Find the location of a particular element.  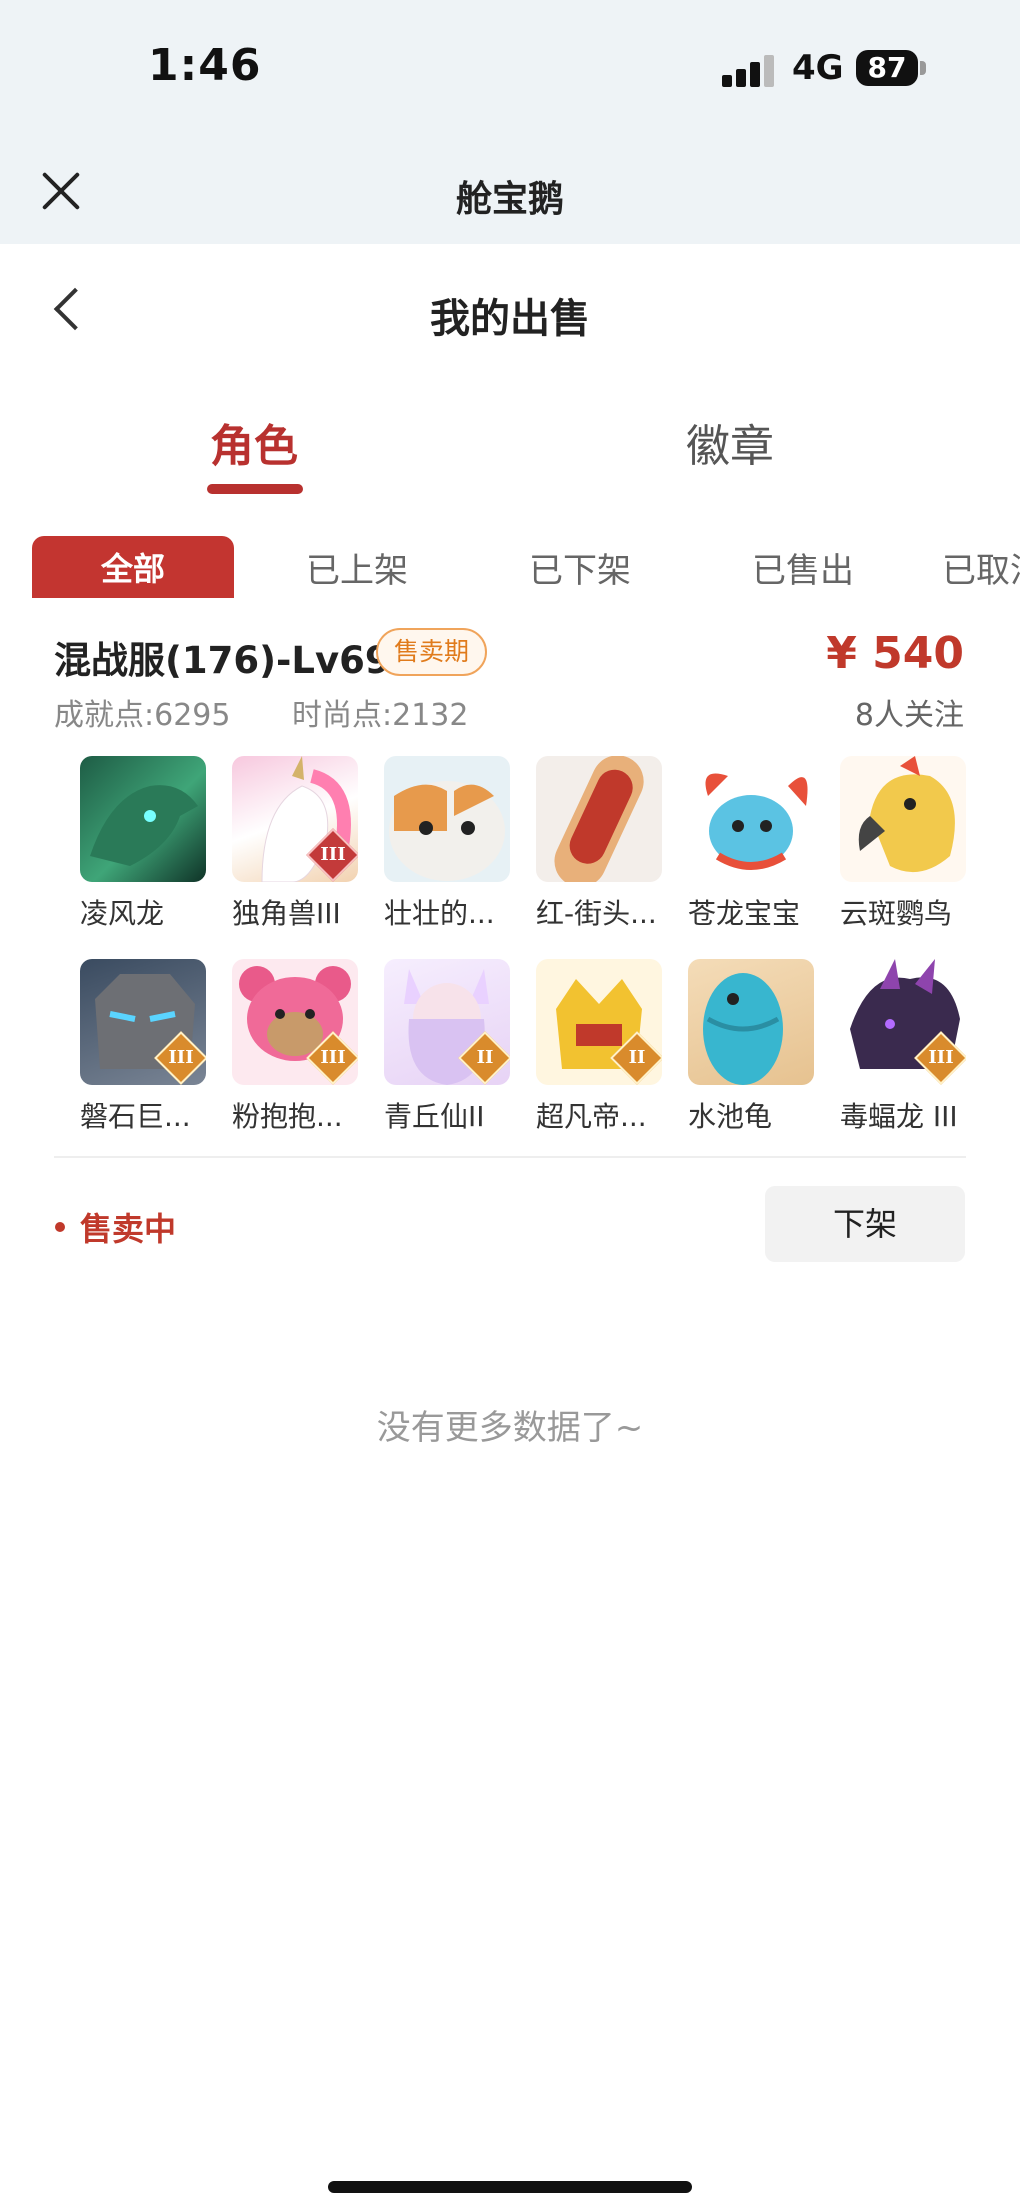

listing-status: 售卖中 is located at coordinates (128, 1229).